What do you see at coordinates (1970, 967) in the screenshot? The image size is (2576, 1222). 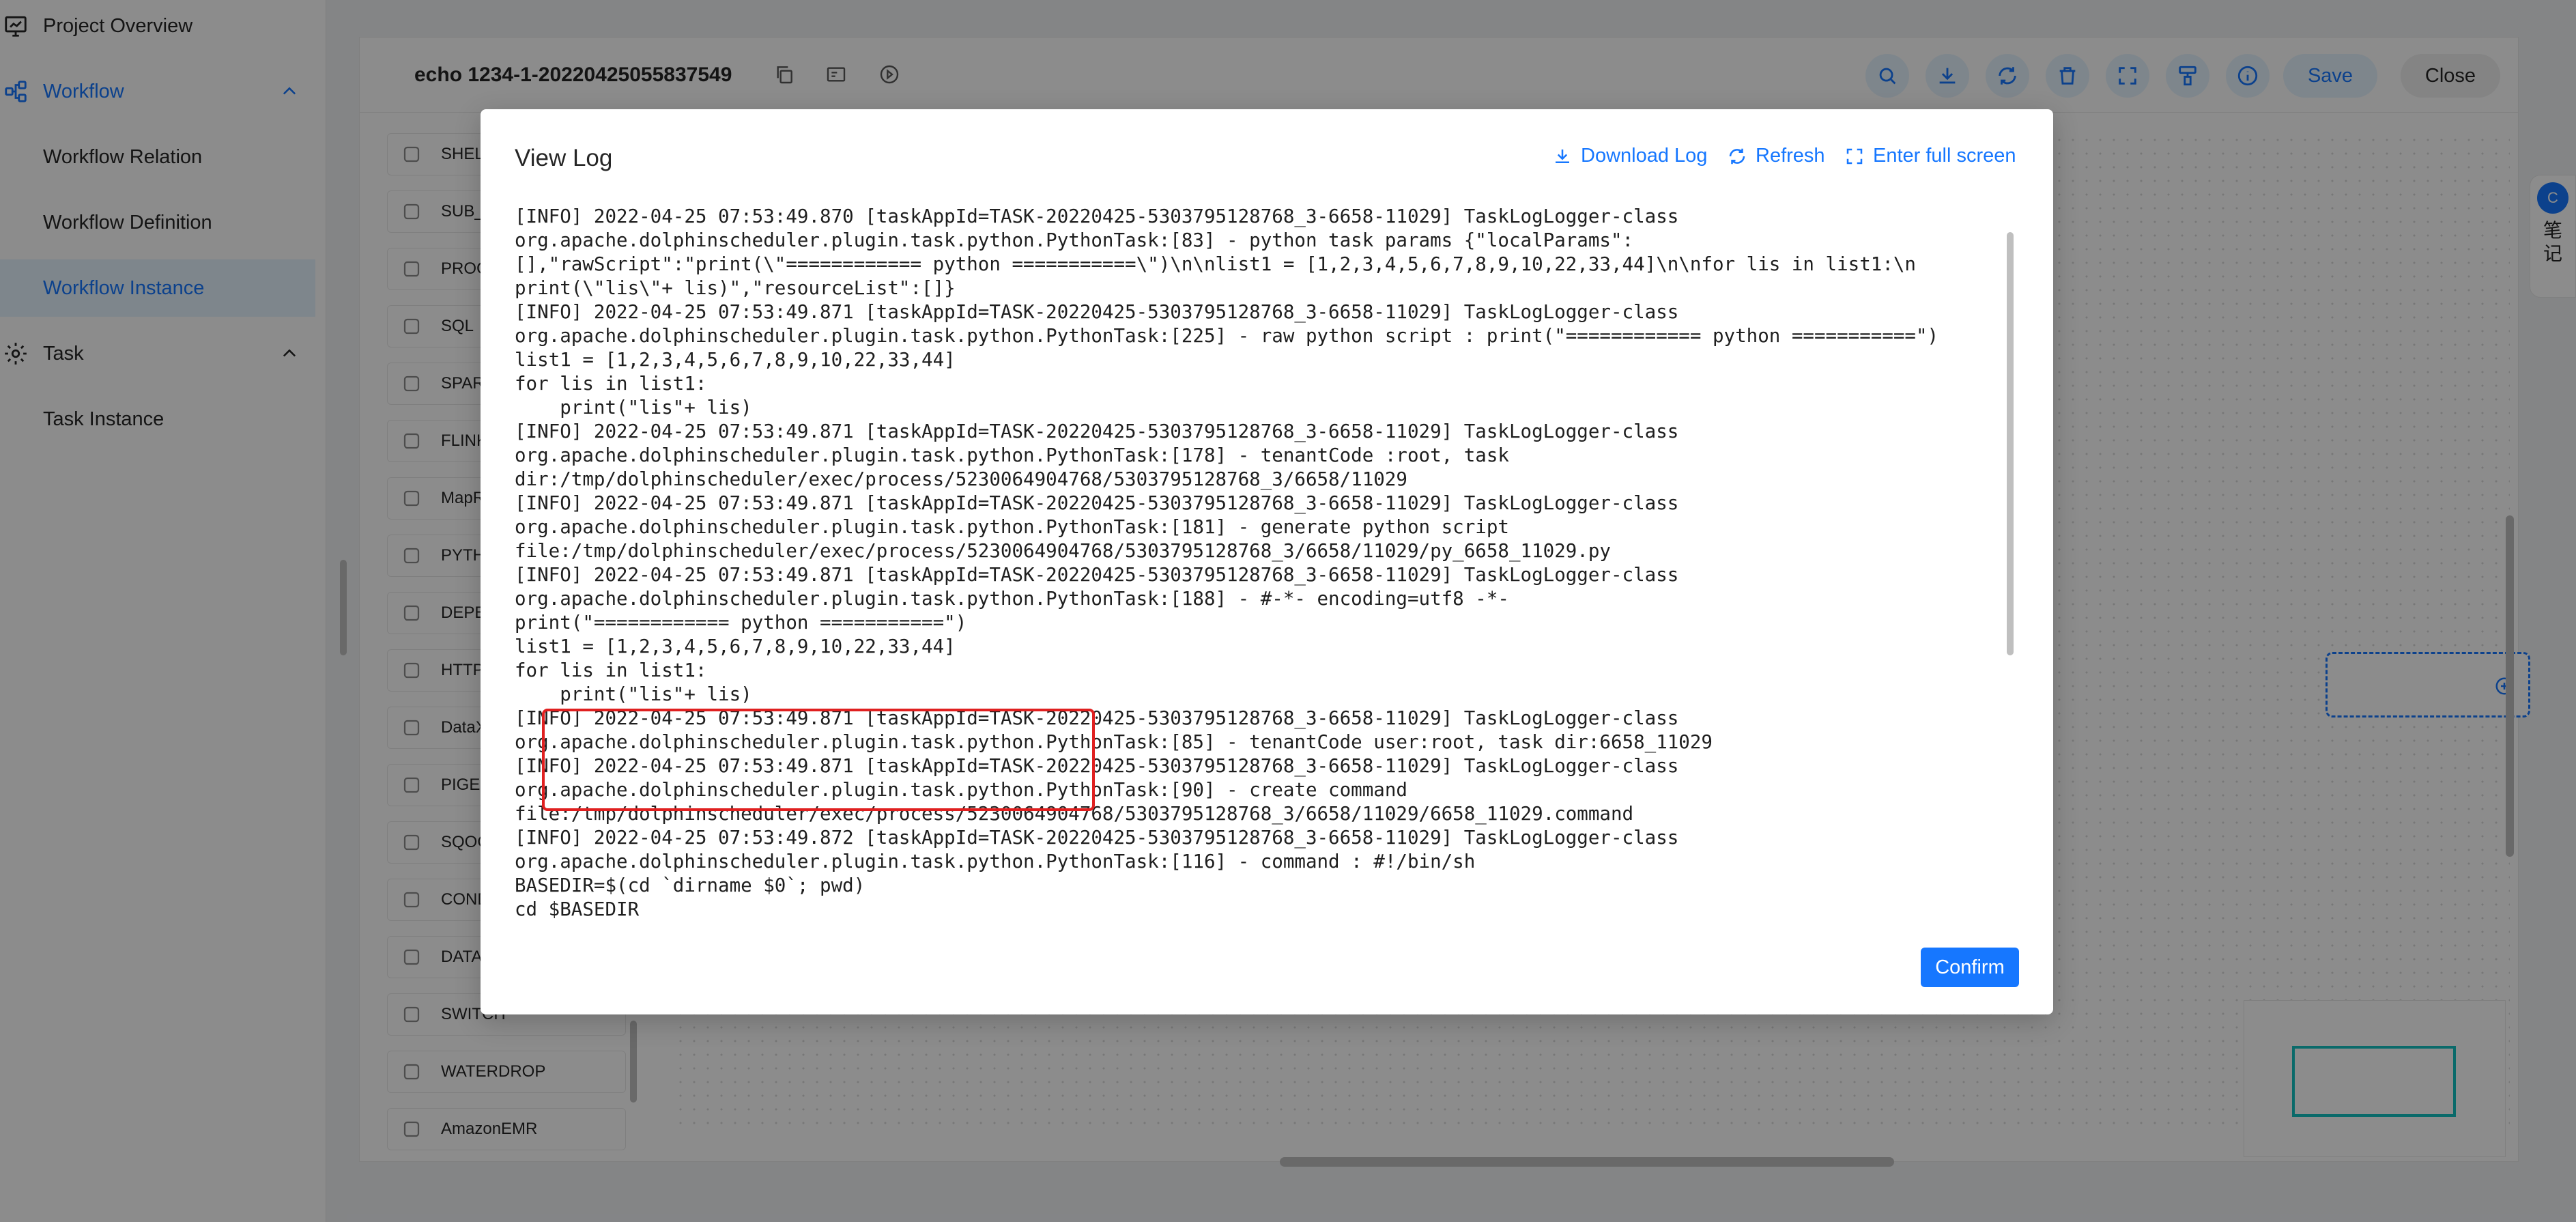 I see `confirm-button: Confirm` at bounding box center [1970, 967].